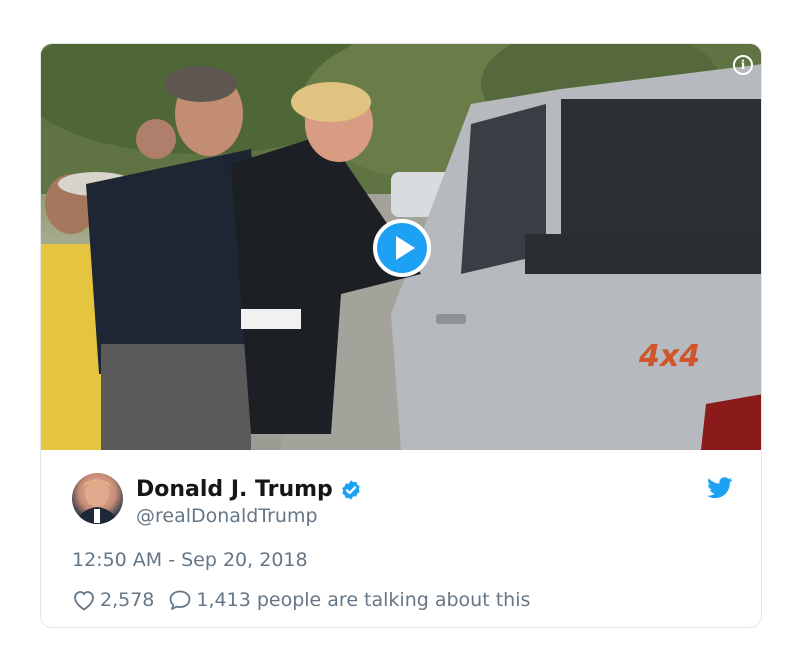 Image resolution: width=800 pixels, height=661 pixels. I want to click on avatar, so click(97, 498).